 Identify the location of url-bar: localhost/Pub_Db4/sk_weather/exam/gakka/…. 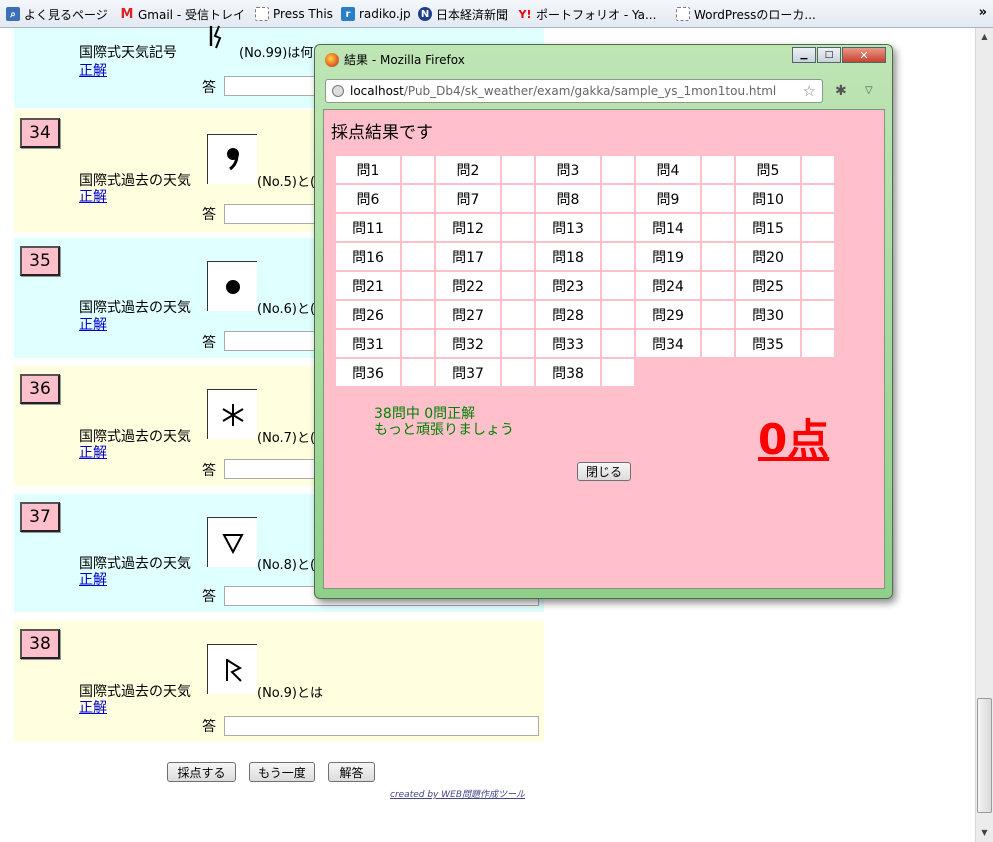
(574, 91).